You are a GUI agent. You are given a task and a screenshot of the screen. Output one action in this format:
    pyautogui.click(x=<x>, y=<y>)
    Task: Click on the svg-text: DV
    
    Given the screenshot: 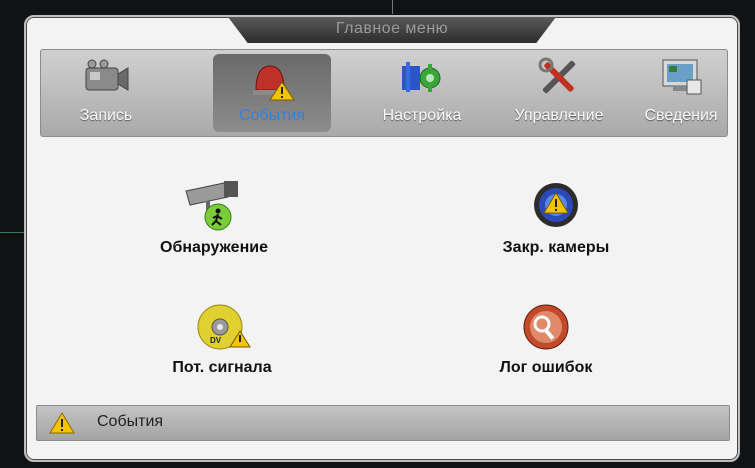 What is the action you would take?
    pyautogui.click(x=216, y=340)
    